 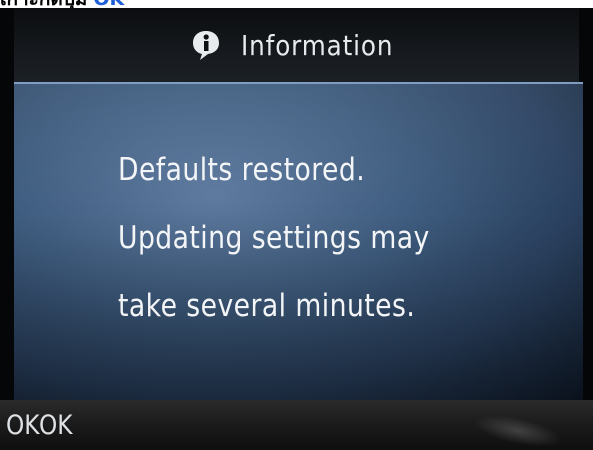 I want to click on message-line-2: Updating settings may, so click(x=274, y=238).